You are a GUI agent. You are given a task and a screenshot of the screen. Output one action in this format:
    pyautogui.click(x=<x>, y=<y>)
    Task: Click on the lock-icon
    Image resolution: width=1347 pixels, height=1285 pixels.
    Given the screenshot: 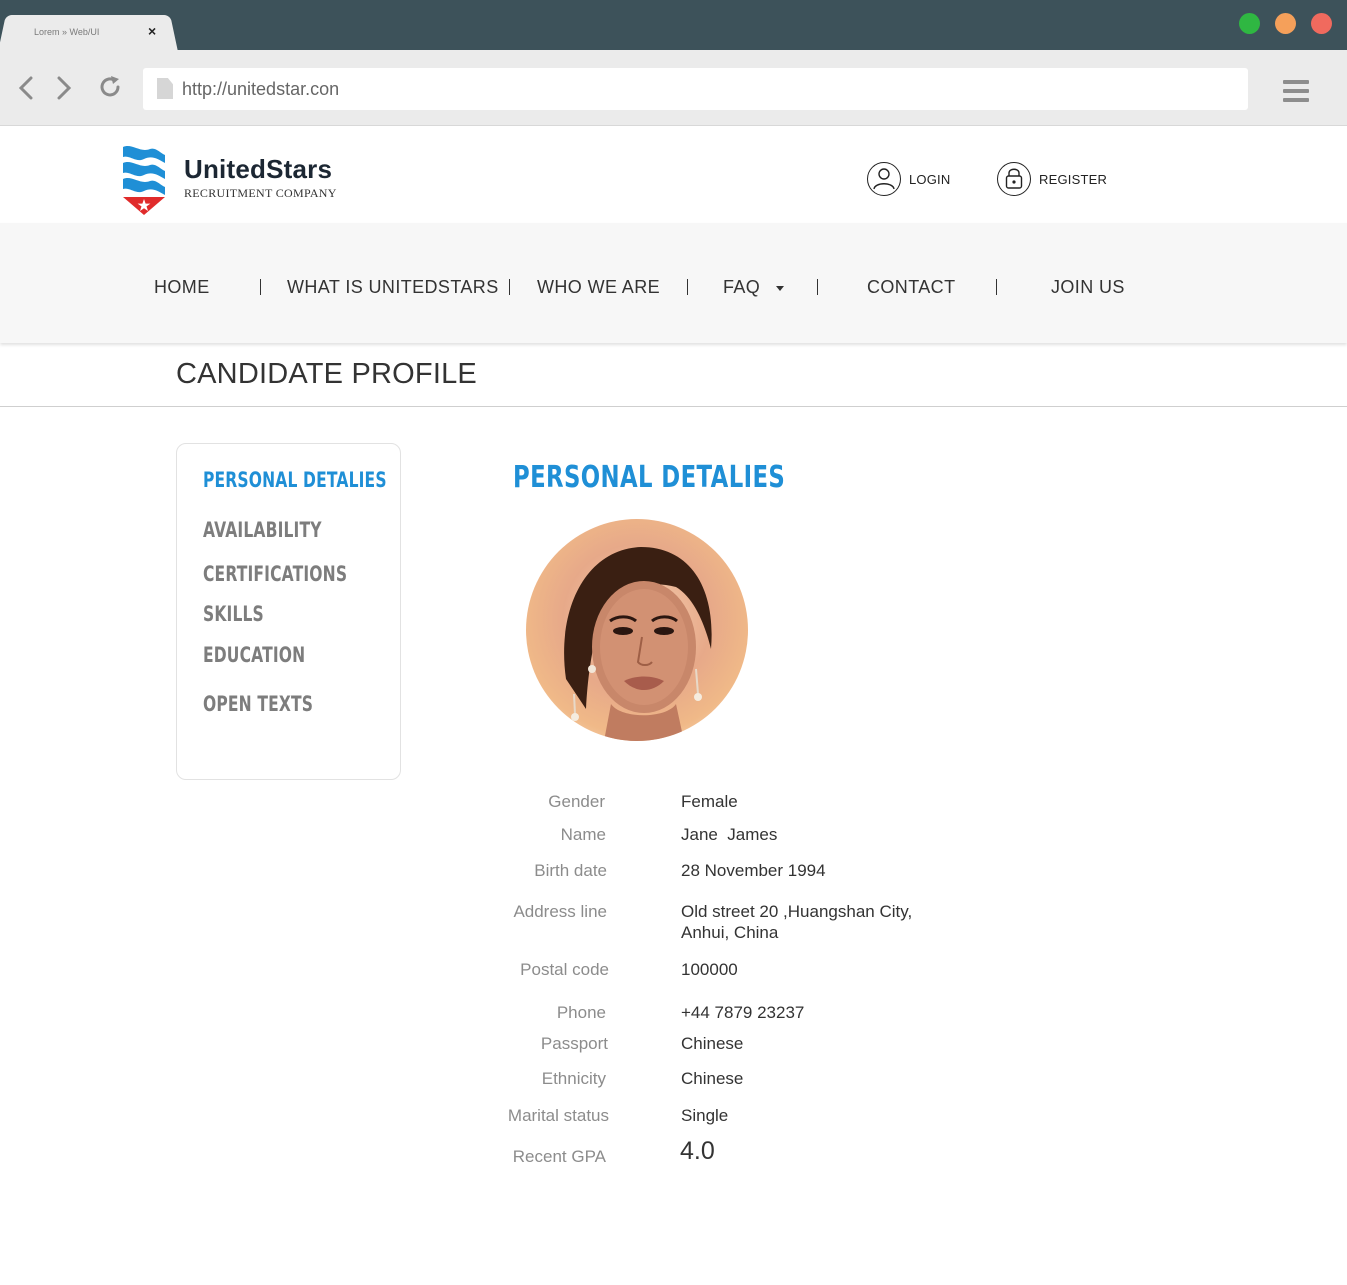 What is the action you would take?
    pyautogui.click(x=1014, y=179)
    